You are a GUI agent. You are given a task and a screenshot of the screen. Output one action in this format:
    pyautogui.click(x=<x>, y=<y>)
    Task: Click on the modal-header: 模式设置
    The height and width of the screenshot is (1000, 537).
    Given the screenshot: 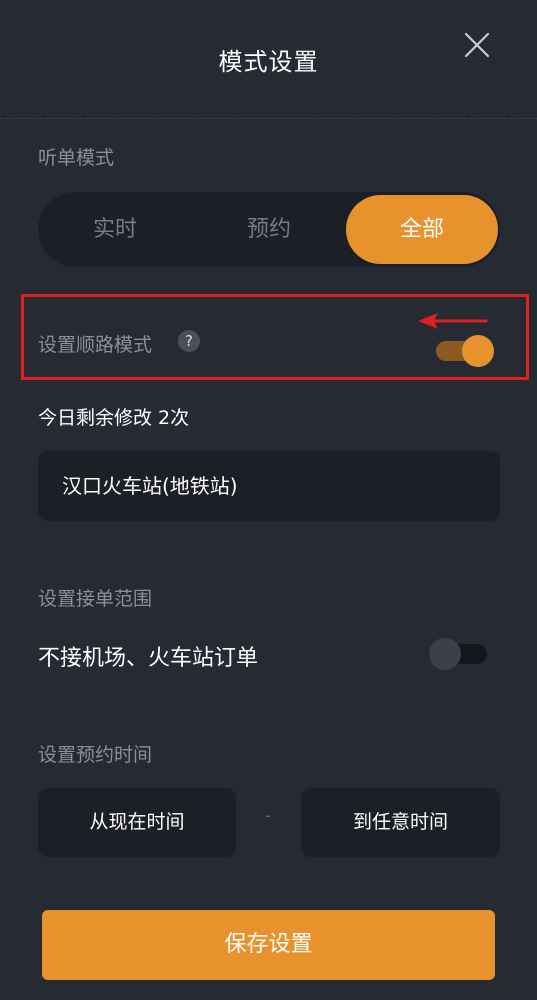 What is the action you would take?
    pyautogui.click(x=268, y=59)
    